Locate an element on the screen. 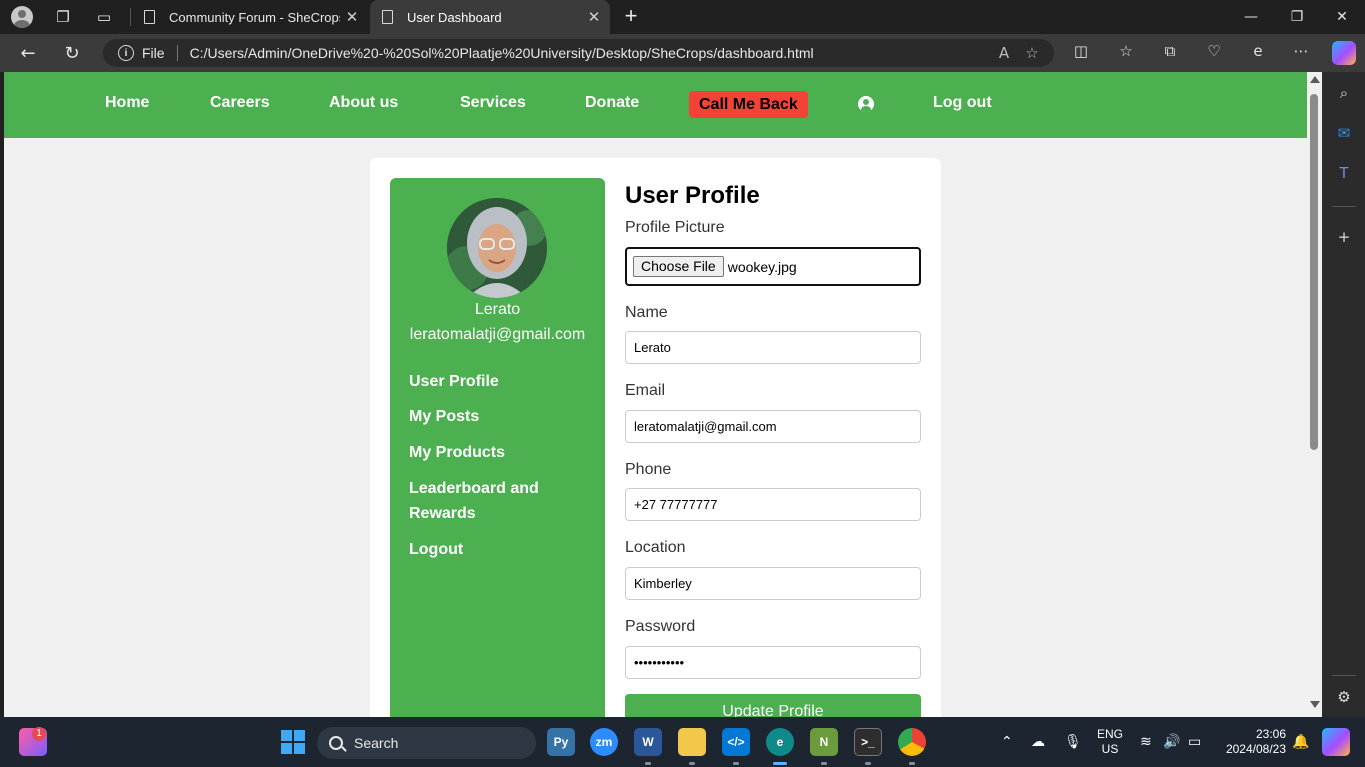  tab-community-forum: Community Forum - SheCrops ✕ is located at coordinates (250, 17).